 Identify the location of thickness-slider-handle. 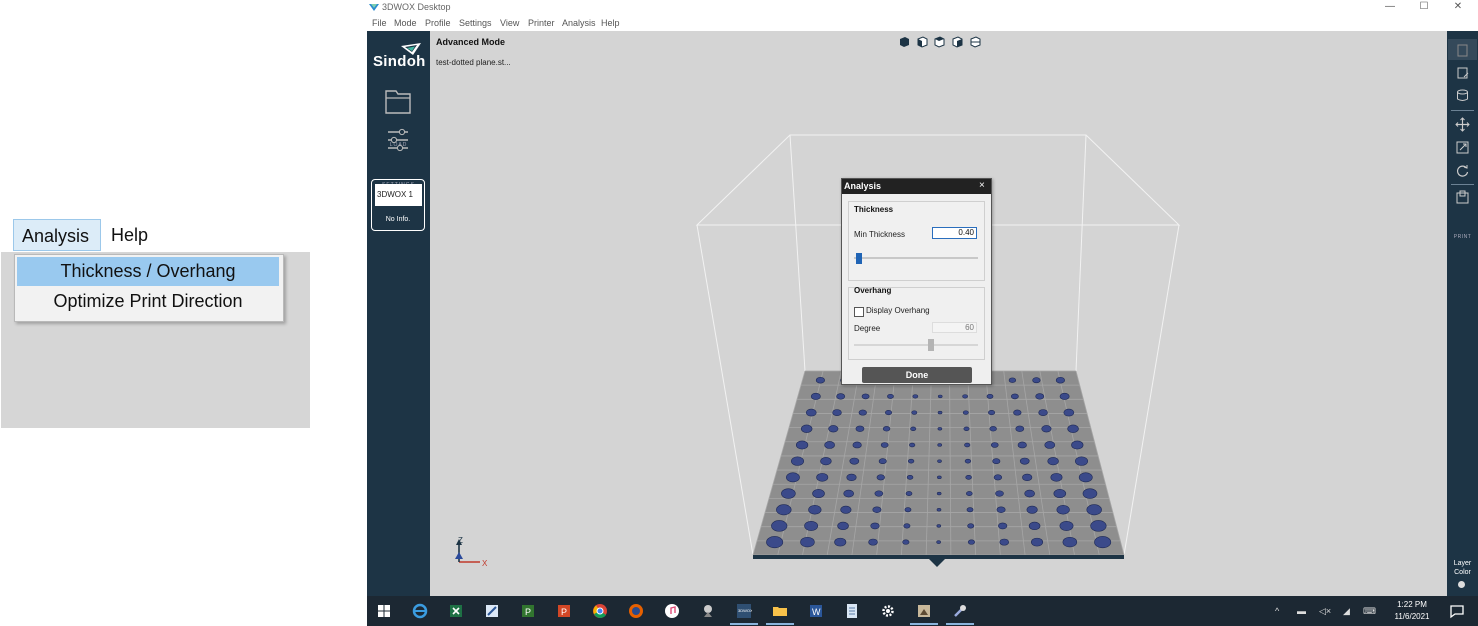
(858, 258).